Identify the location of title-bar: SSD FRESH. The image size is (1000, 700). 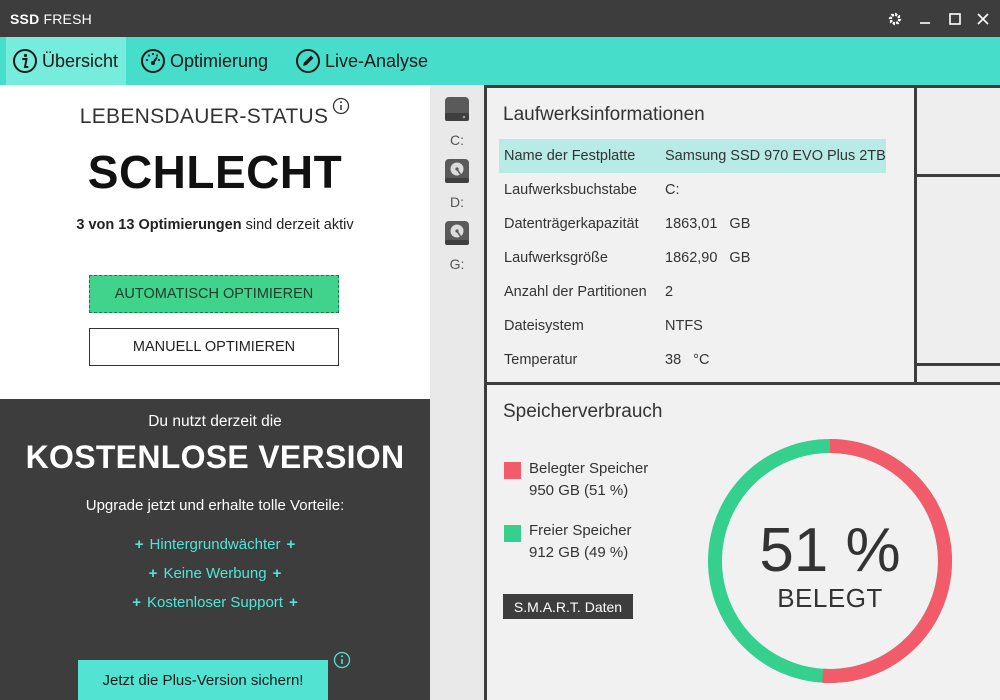
(500, 18).